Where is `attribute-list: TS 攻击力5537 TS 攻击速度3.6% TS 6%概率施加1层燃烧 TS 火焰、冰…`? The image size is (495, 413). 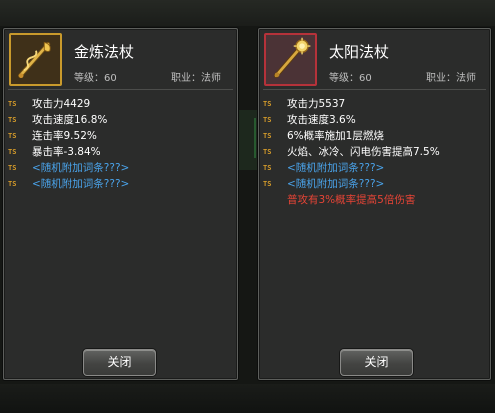 attribute-list: TS 攻击力5537 TS 攻击速度3.6% TS 6%概率施加1层燃烧 TS 火焰、冰… is located at coordinates (351, 152).